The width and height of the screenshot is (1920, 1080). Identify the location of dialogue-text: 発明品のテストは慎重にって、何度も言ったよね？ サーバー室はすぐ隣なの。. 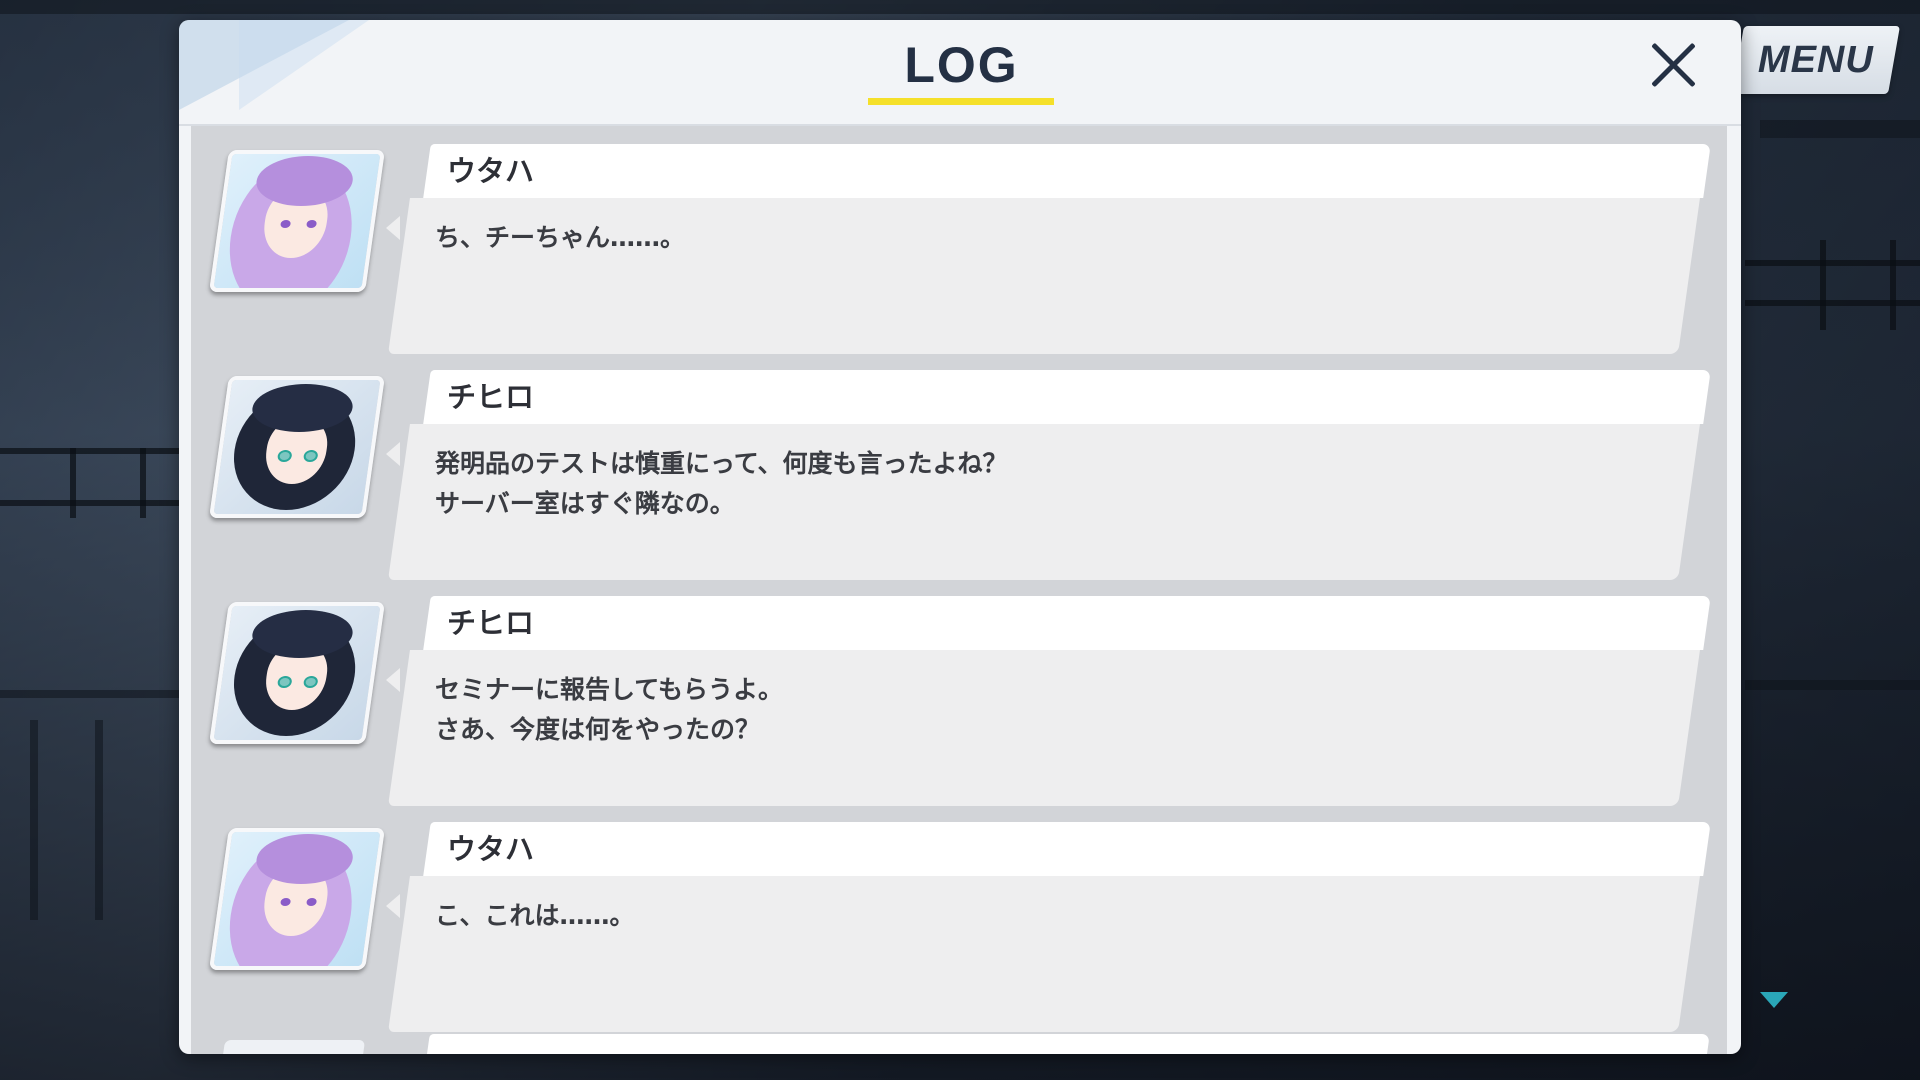
(721, 483).